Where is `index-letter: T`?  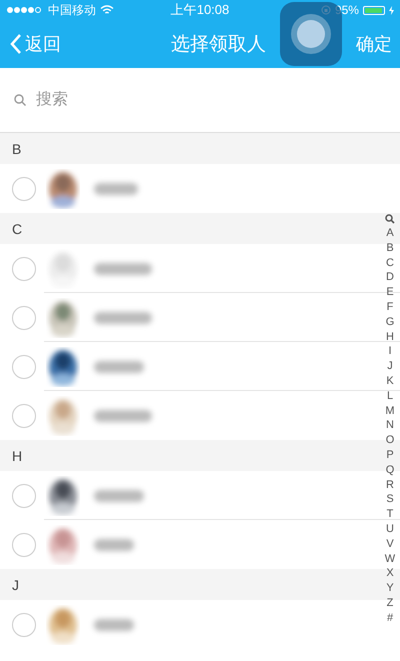
index-letter: T is located at coordinates (390, 514).